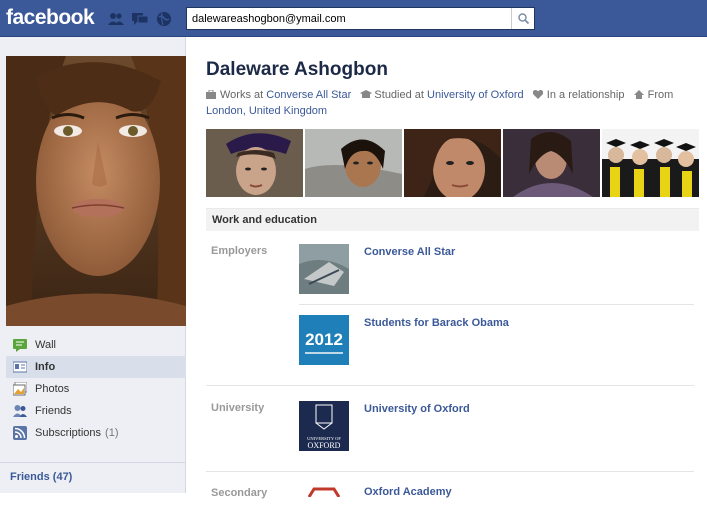 The image size is (707, 507). I want to click on heart-icon, so click(538, 93).